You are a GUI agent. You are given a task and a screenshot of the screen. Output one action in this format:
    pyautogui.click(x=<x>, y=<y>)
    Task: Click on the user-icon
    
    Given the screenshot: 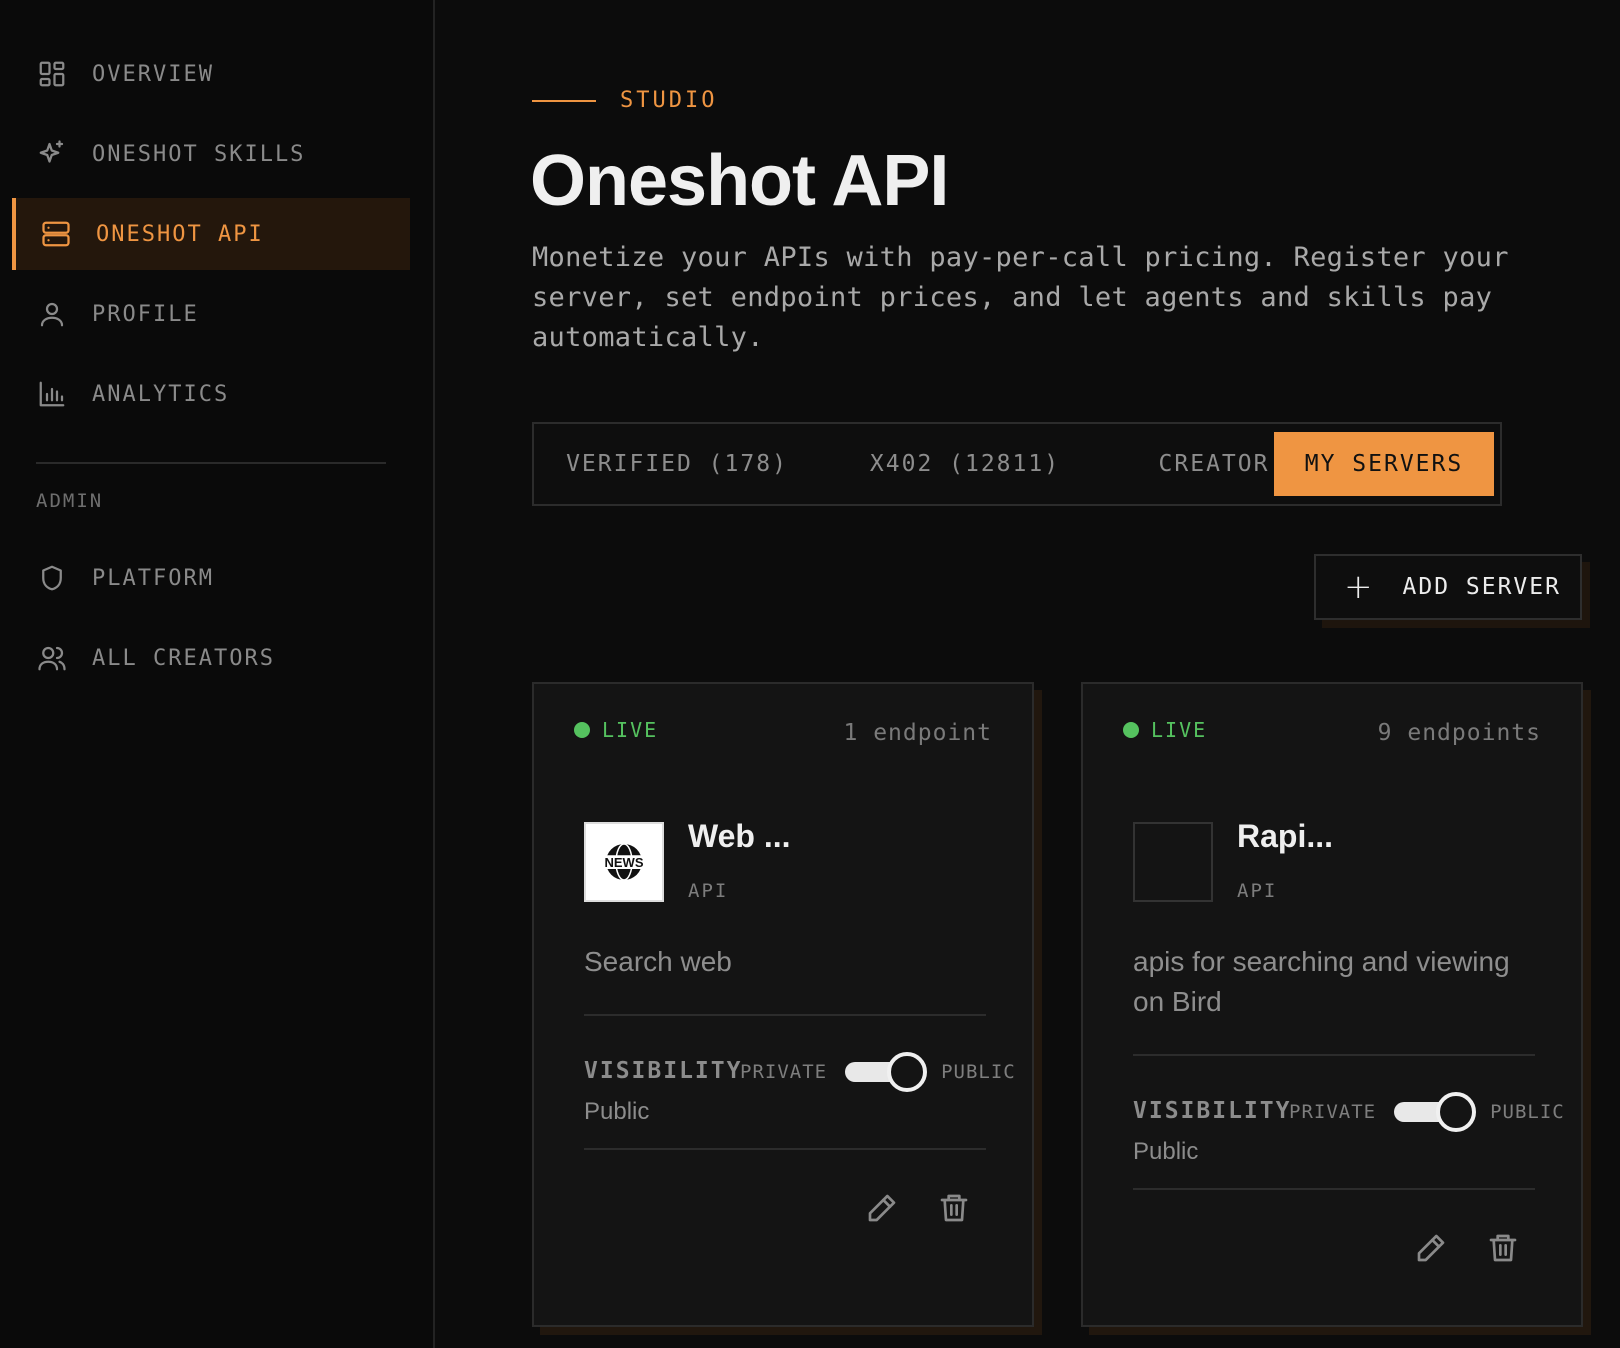 What is the action you would take?
    pyautogui.click(x=52, y=314)
    